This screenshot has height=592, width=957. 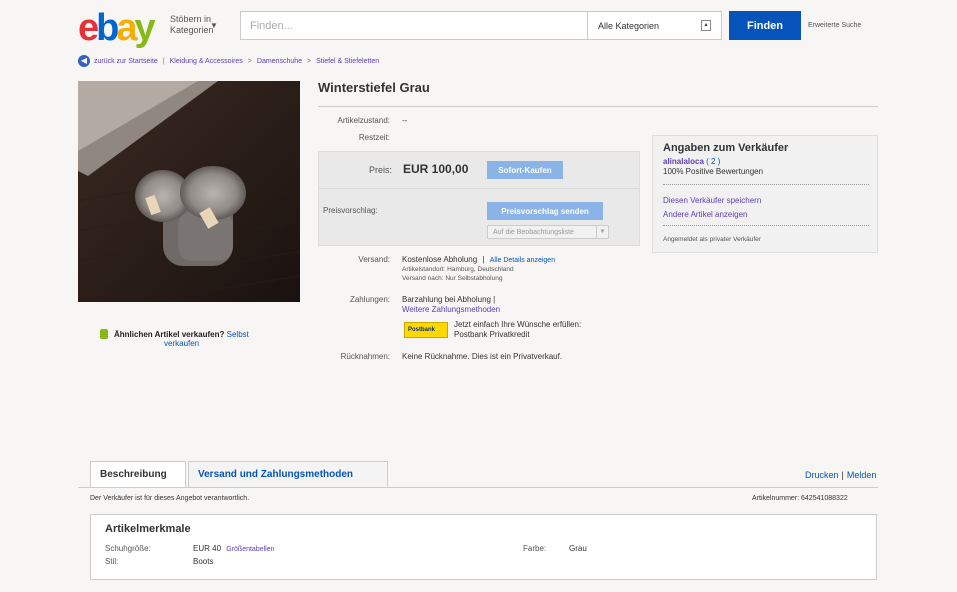 What do you see at coordinates (578, 548) in the screenshot?
I see `color-value: Grau` at bounding box center [578, 548].